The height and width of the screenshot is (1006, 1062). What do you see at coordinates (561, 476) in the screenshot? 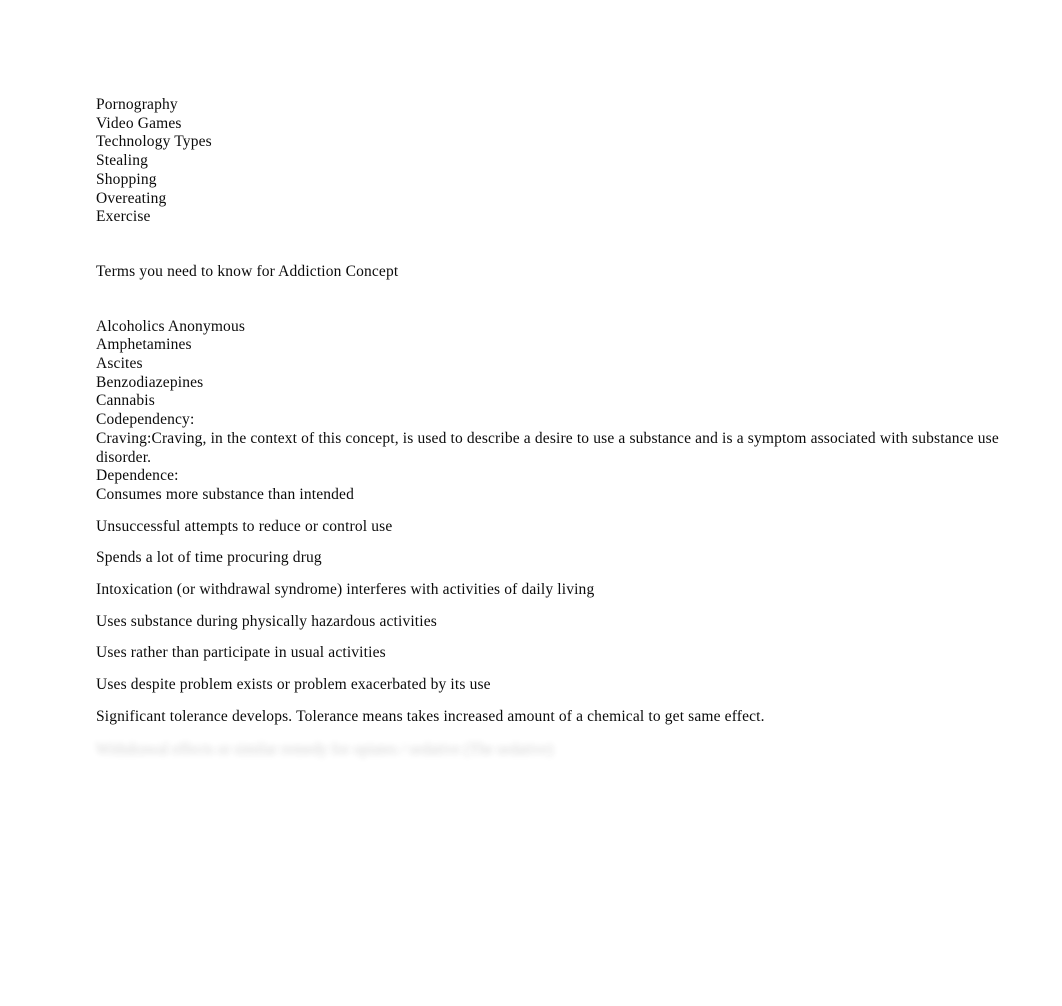
I see `dependence-label: Dependence:` at bounding box center [561, 476].